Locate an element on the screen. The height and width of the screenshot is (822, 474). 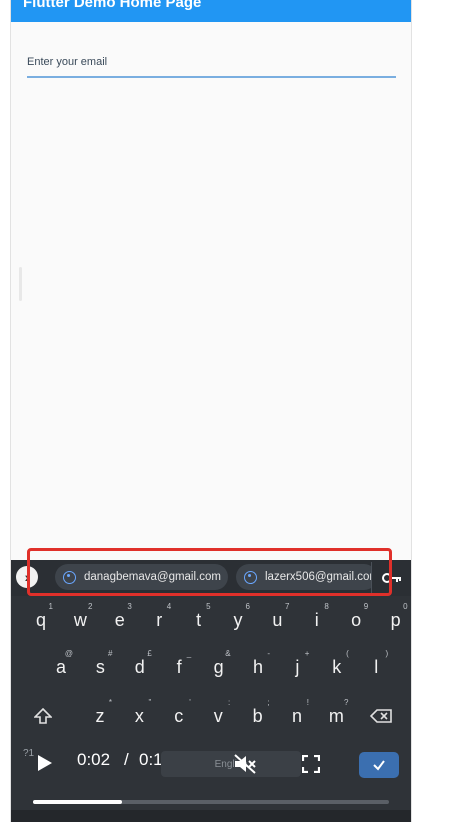
key-secondary-symbol: 4 is located at coordinates (169, 606).